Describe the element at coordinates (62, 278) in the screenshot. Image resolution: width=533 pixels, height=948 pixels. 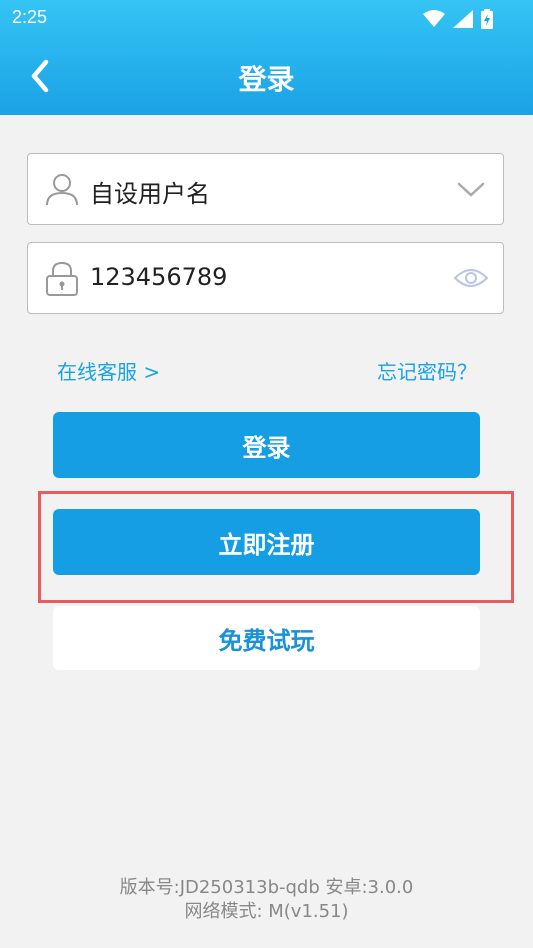
I see `lock-icon` at that location.